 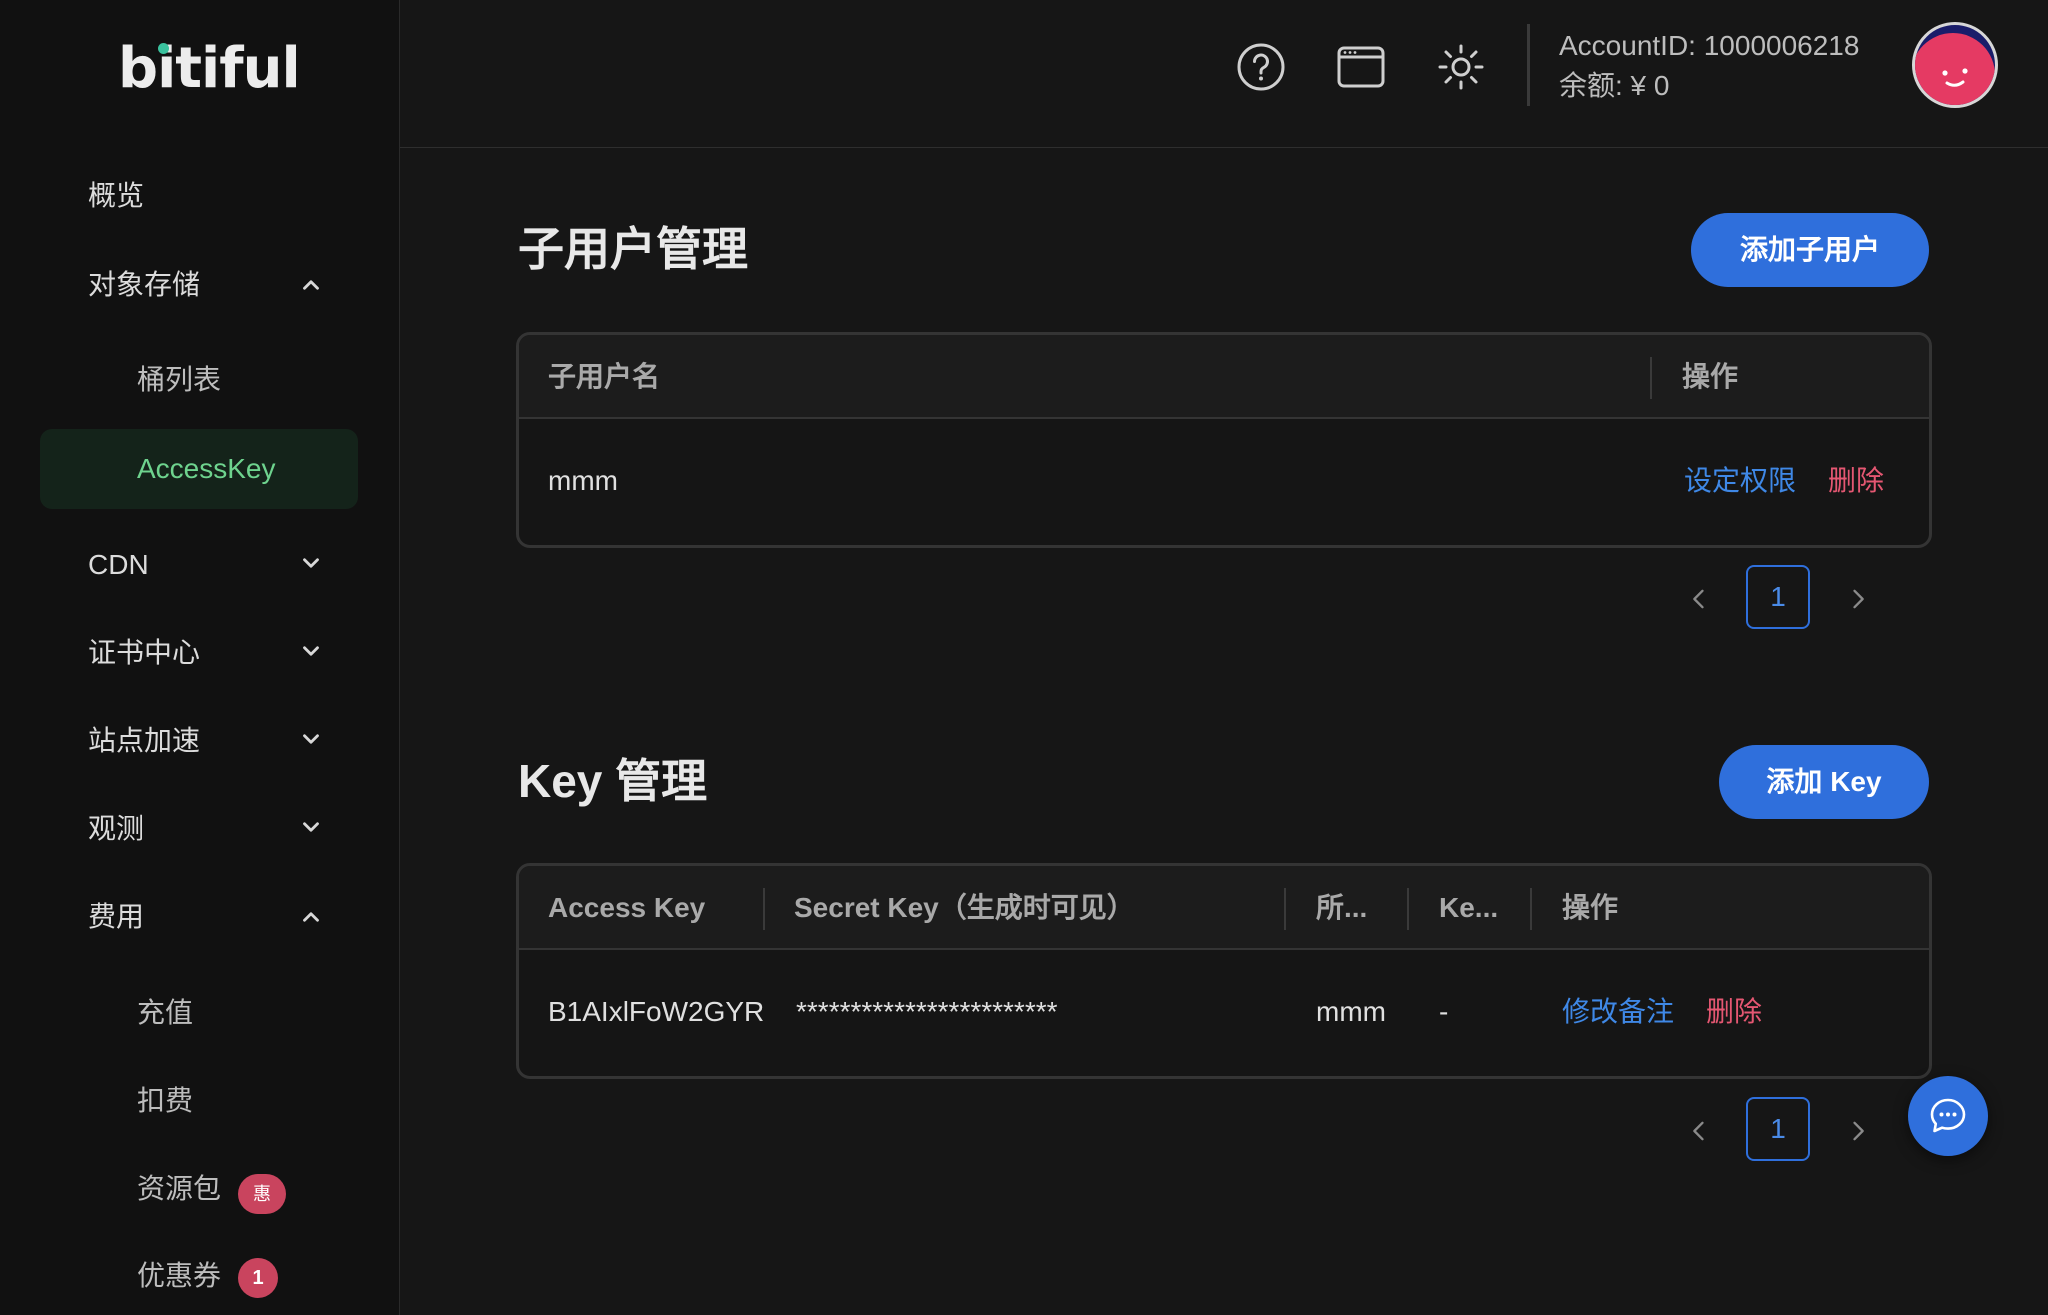 I want to click on promo-badge: 惠, so click(x=262, y=1194).